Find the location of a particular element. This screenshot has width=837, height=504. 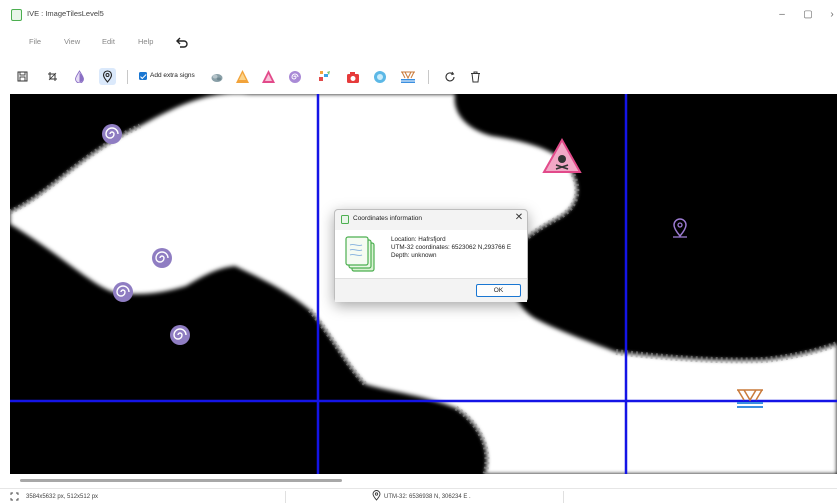

diver-icon is located at coordinates (379, 76).